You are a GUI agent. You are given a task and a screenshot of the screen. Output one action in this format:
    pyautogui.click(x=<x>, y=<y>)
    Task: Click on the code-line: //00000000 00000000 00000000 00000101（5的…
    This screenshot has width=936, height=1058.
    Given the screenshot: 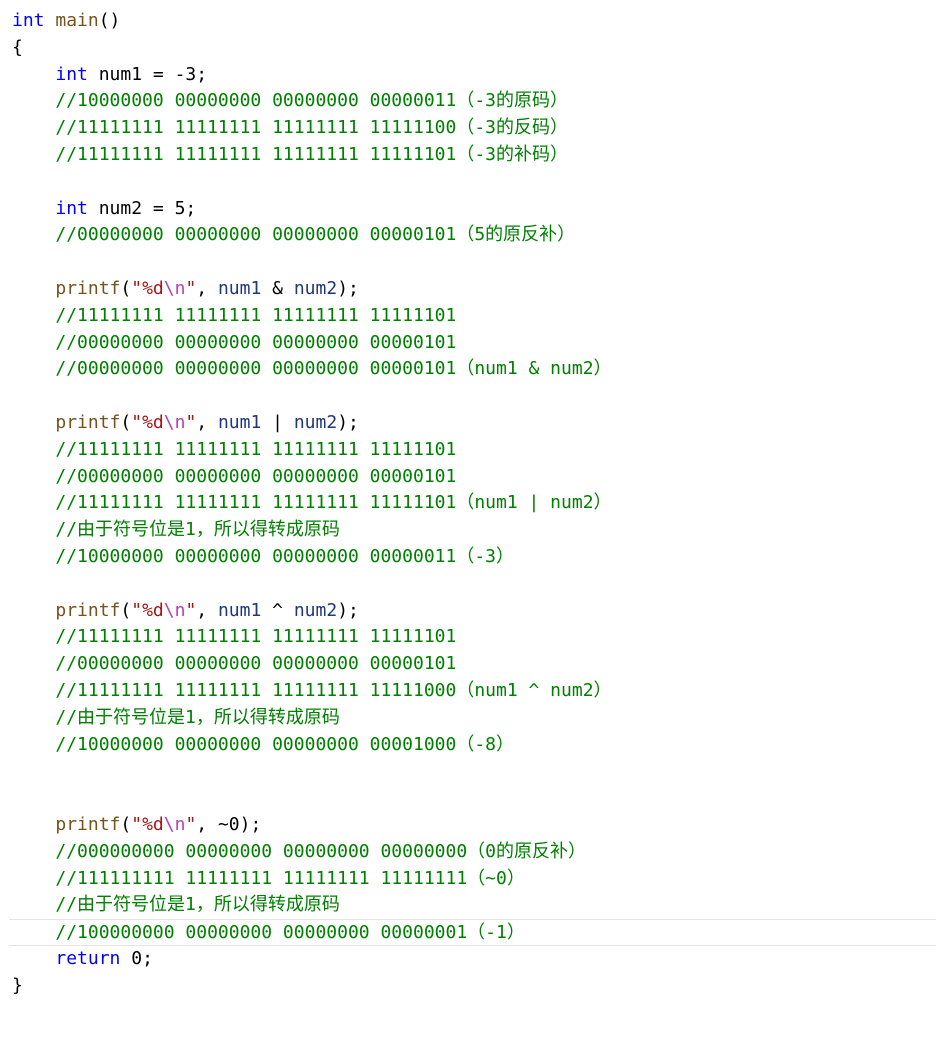 What is the action you would take?
    pyautogui.click(x=468, y=235)
    